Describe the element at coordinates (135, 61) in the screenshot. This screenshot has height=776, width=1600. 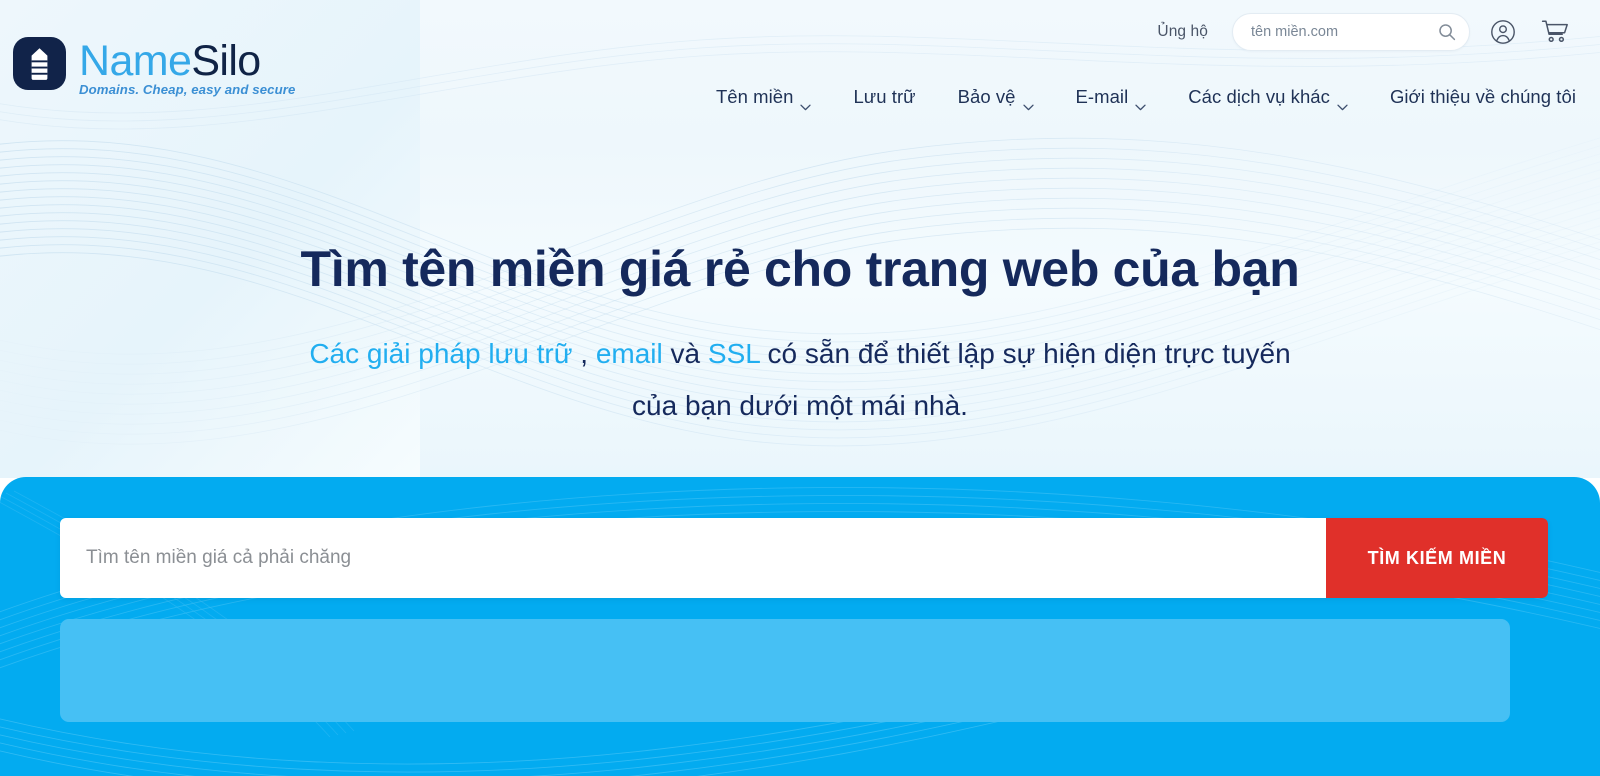
I see `logo-name-part: Name` at that location.